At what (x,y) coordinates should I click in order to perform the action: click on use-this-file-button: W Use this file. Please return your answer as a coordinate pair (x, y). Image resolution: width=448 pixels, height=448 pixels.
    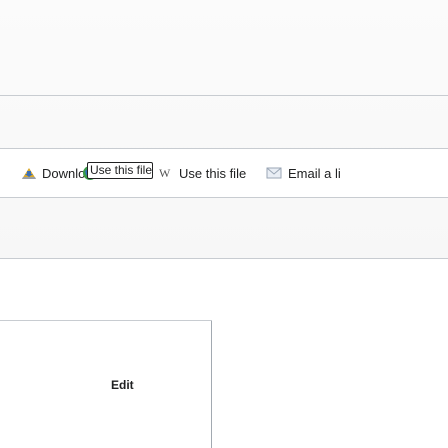
    Looking at the image, I should click on (202, 173).